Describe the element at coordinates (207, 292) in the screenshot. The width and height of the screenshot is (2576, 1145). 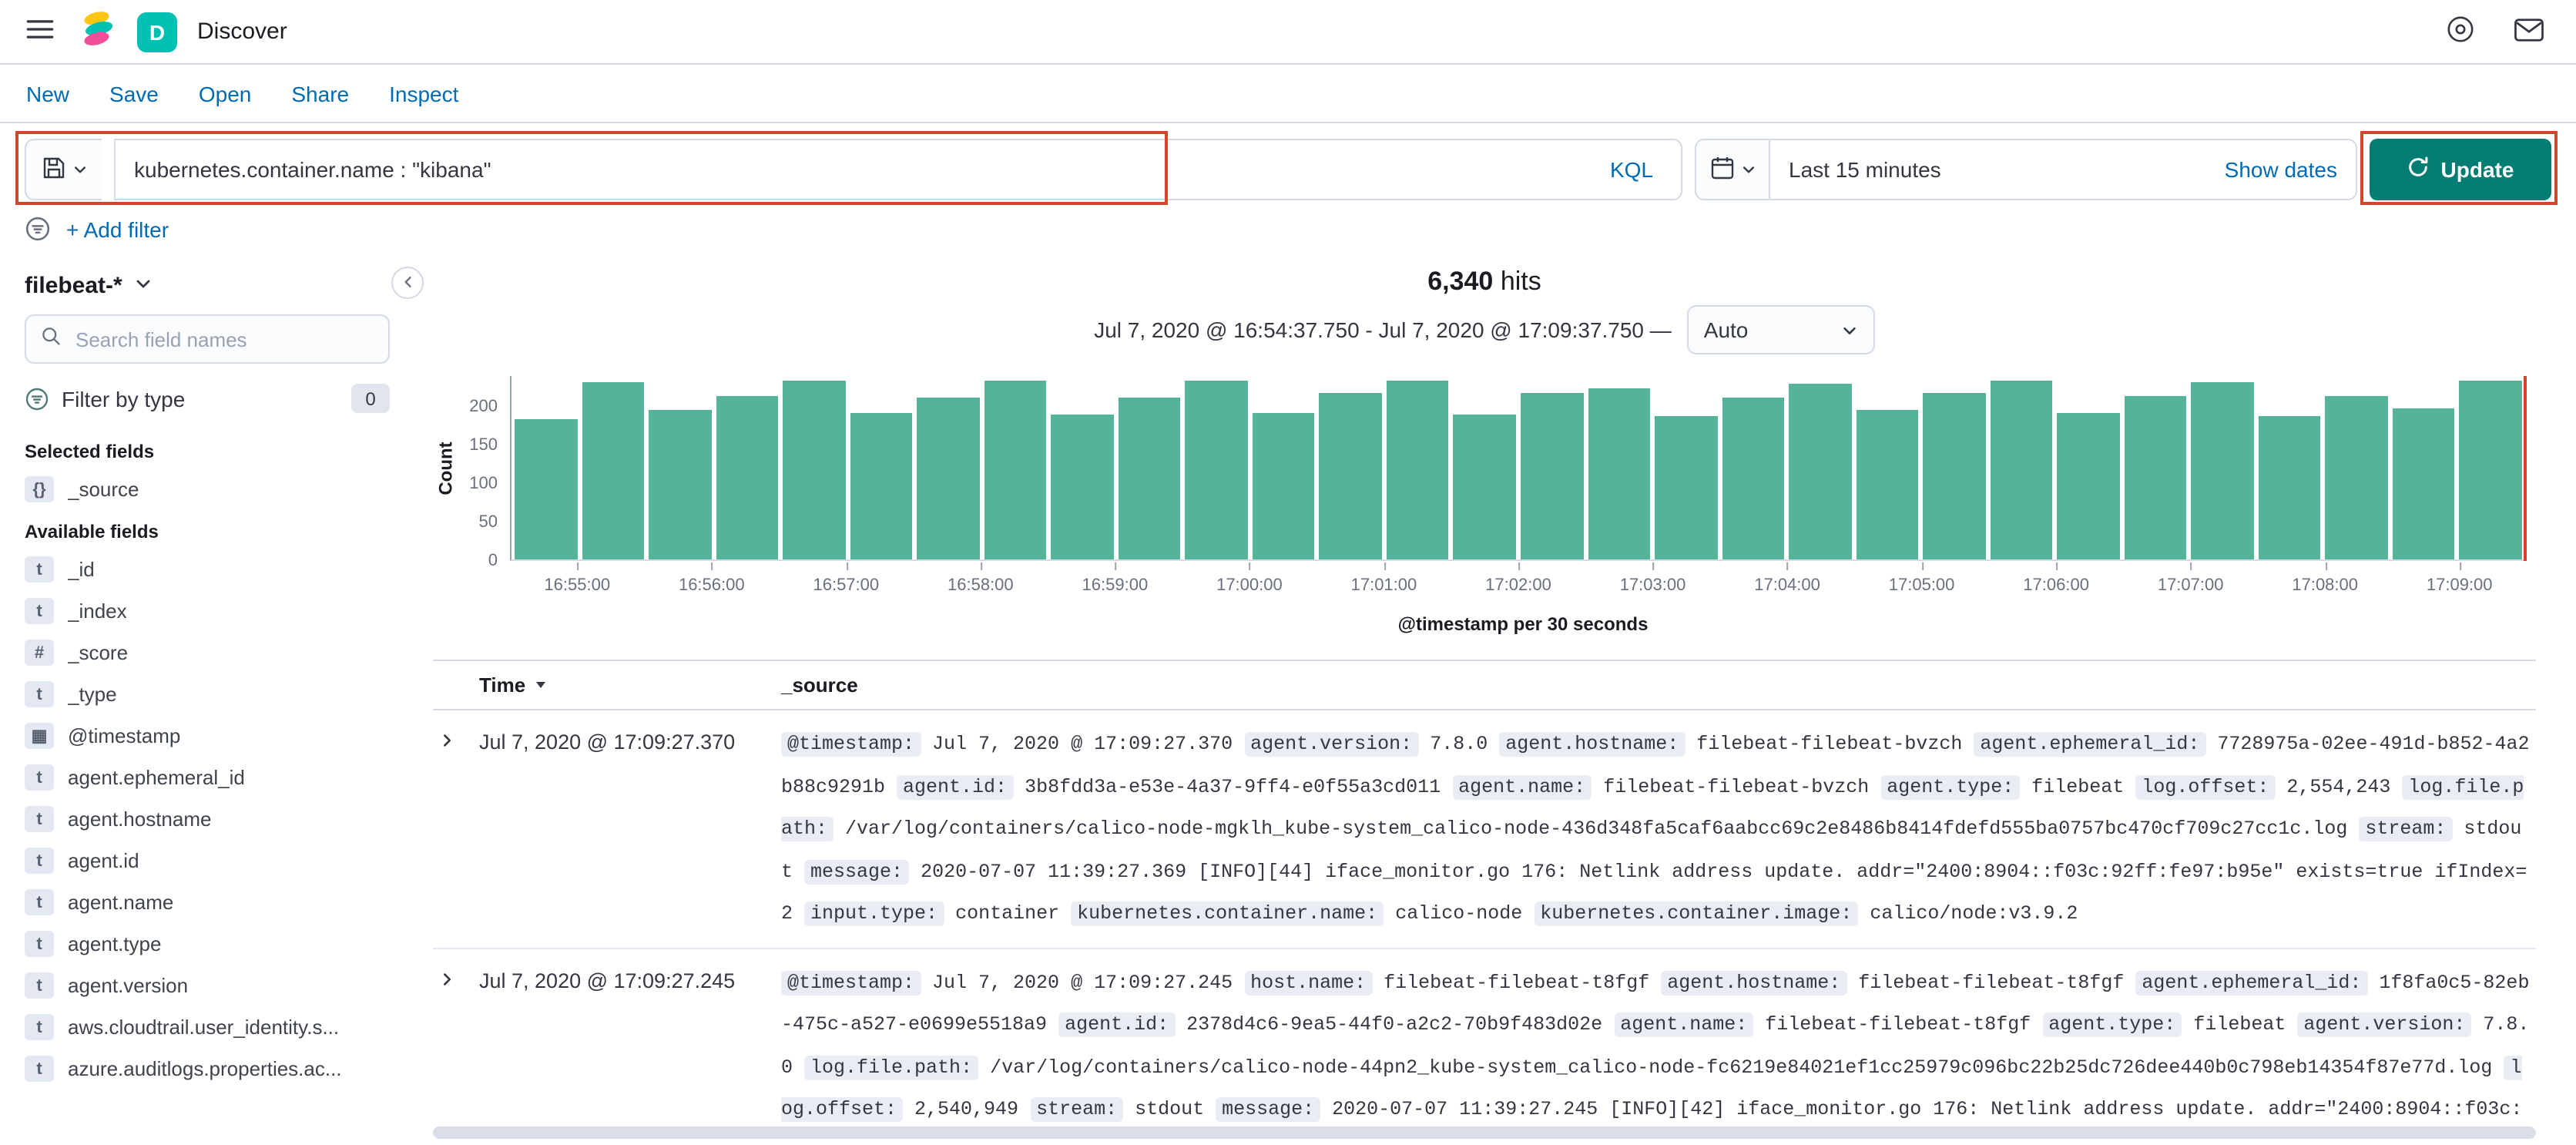
I see `index-pattern-selector: filebeat-*` at that location.